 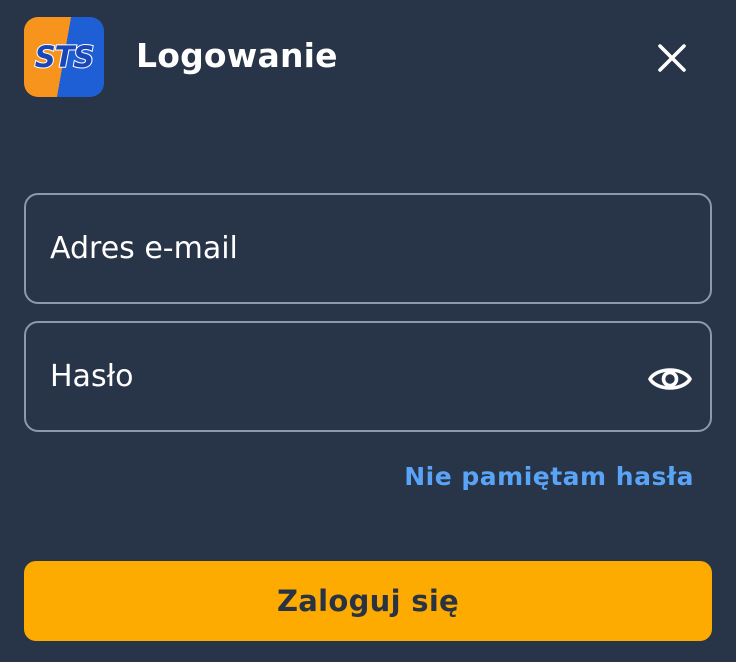 What do you see at coordinates (345, 376) in the screenshot?
I see `password-input` at bounding box center [345, 376].